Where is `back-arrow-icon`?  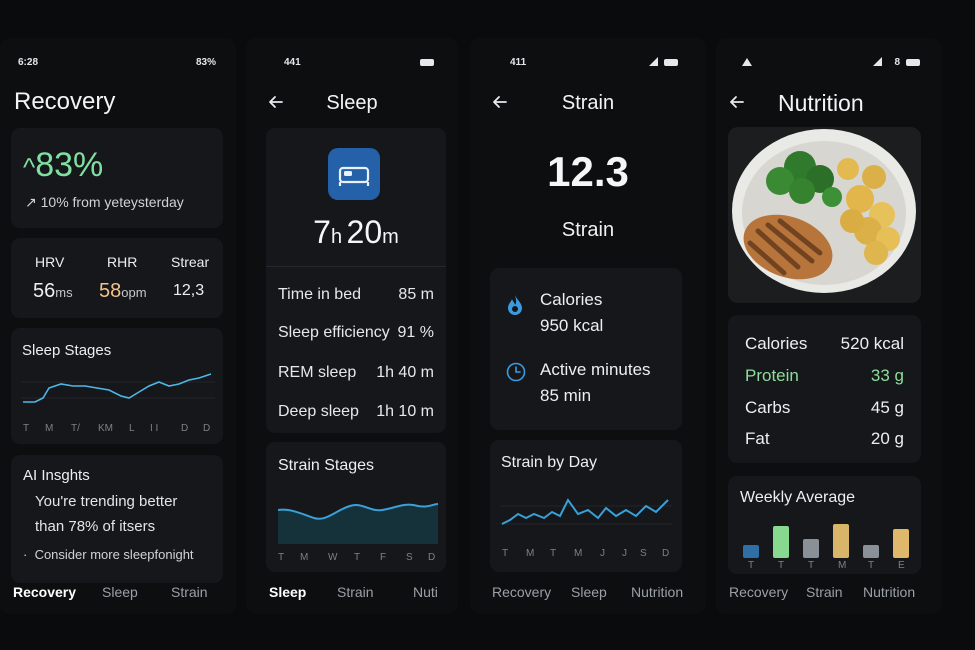
back-arrow-icon is located at coordinates (737, 102).